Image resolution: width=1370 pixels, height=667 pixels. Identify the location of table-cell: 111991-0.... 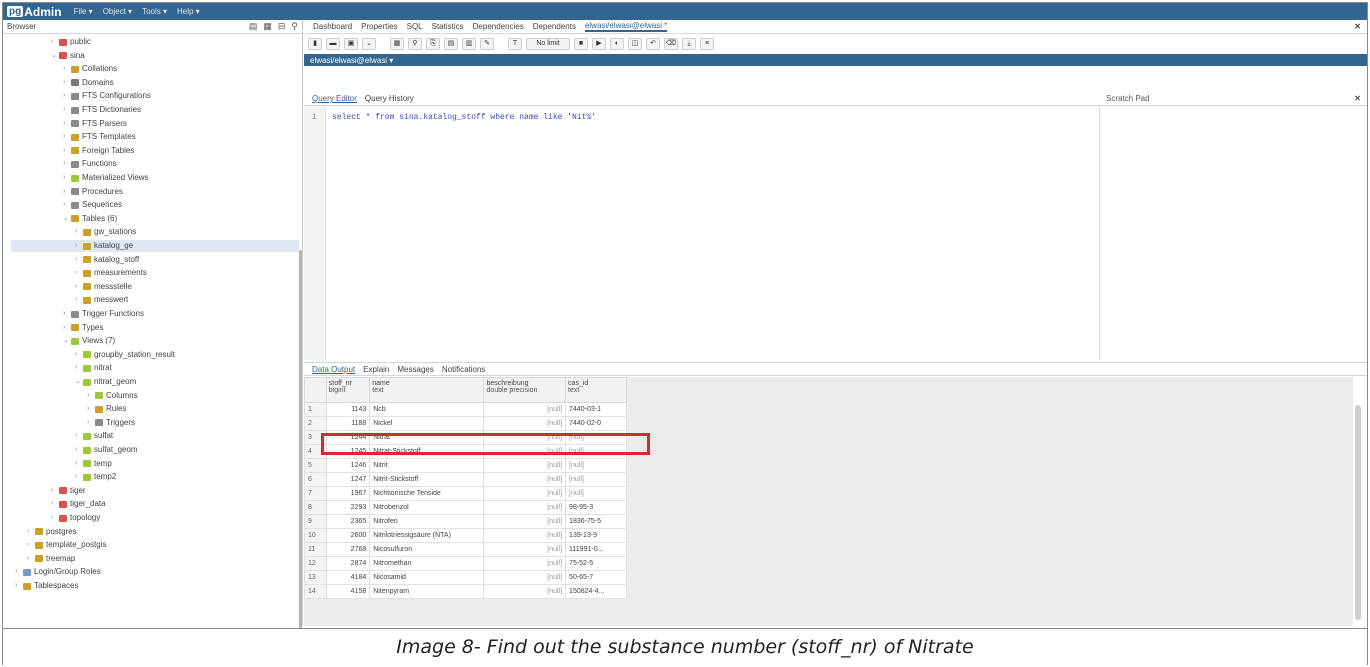
(596, 549).